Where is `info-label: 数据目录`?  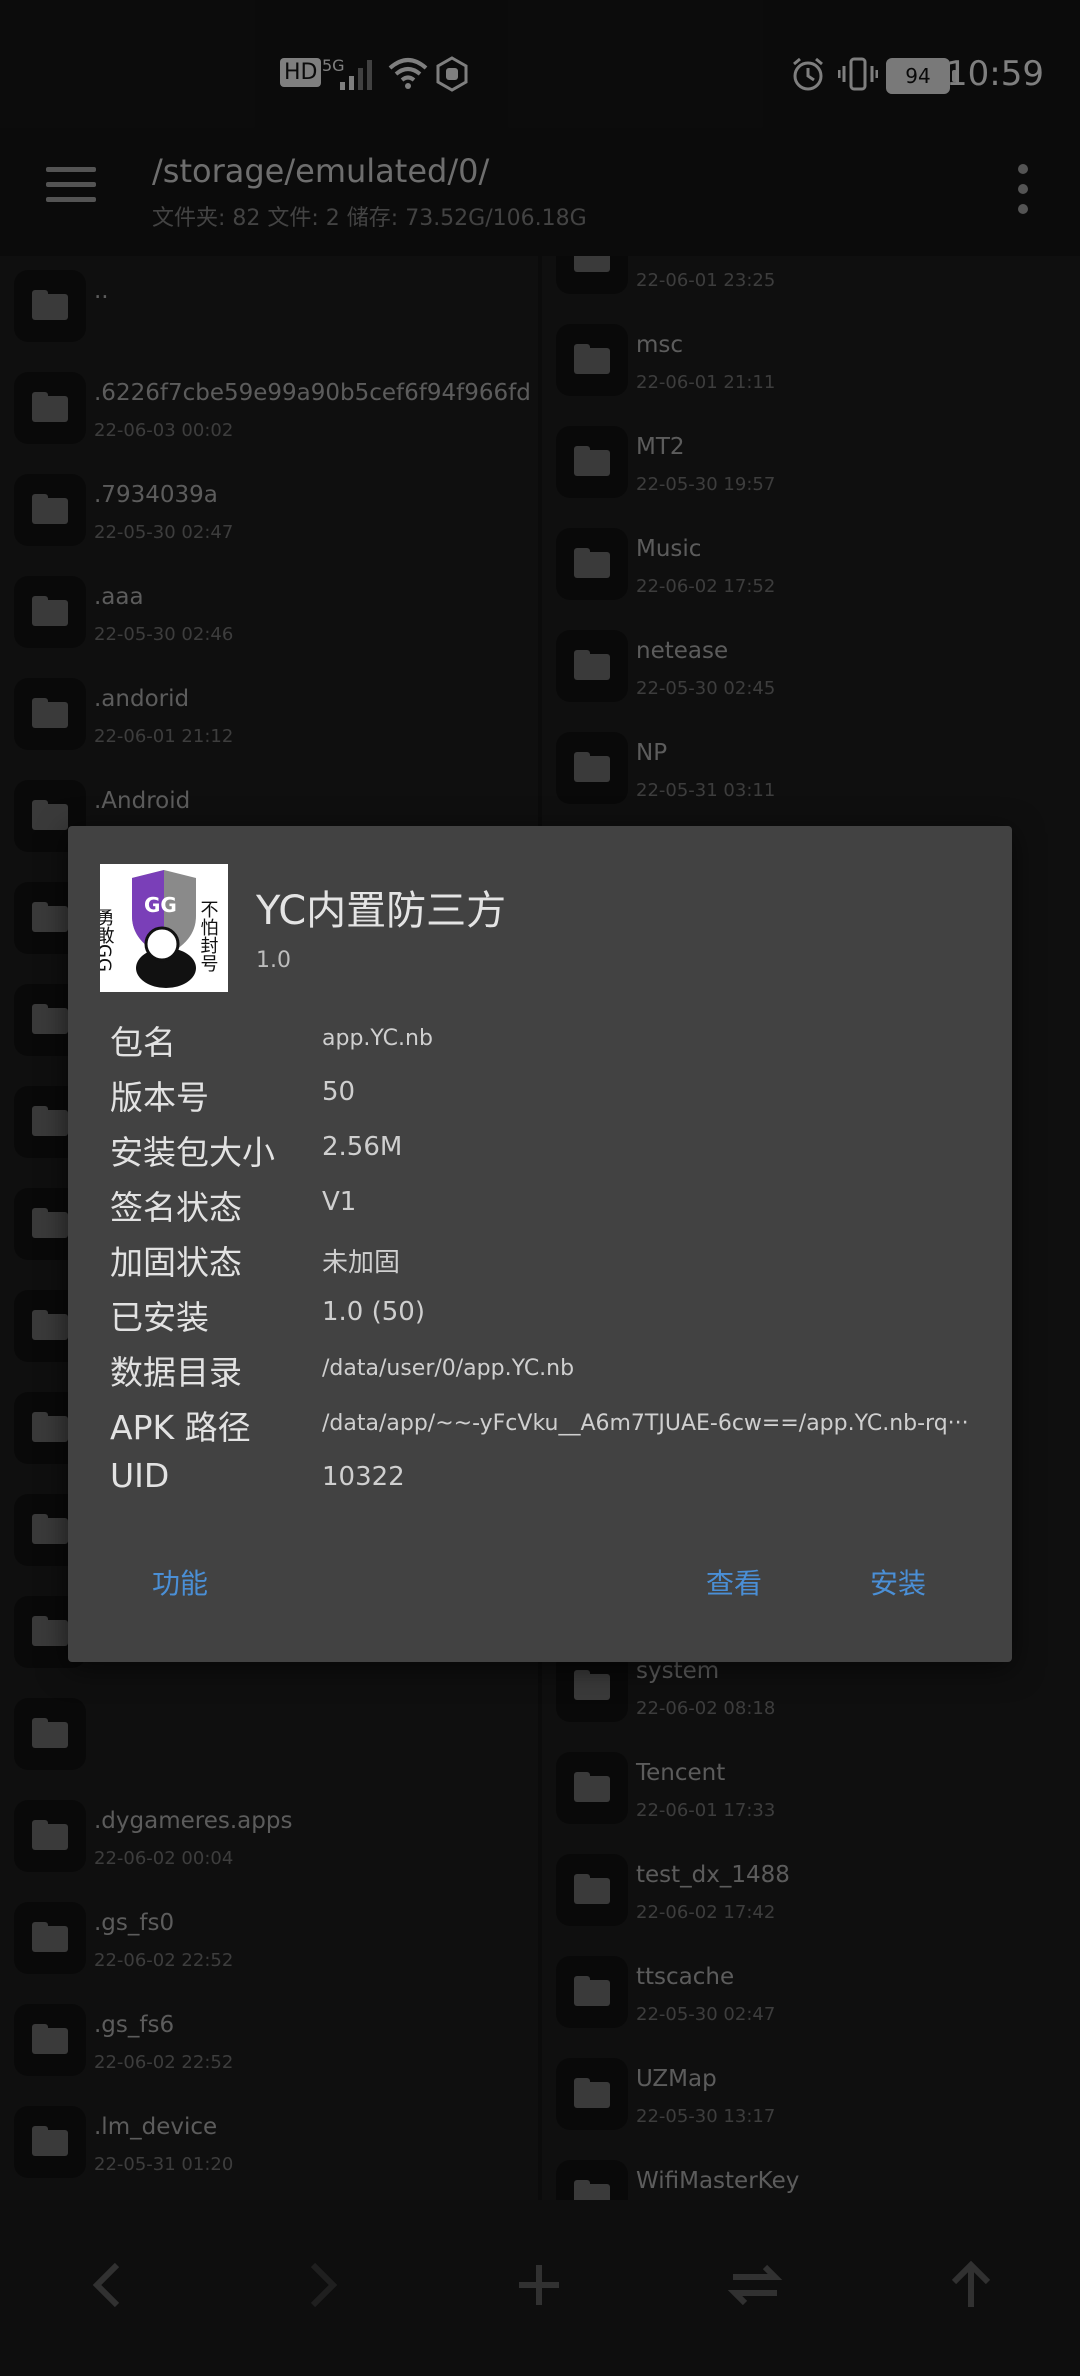
info-label: 数据目录 is located at coordinates (176, 1372).